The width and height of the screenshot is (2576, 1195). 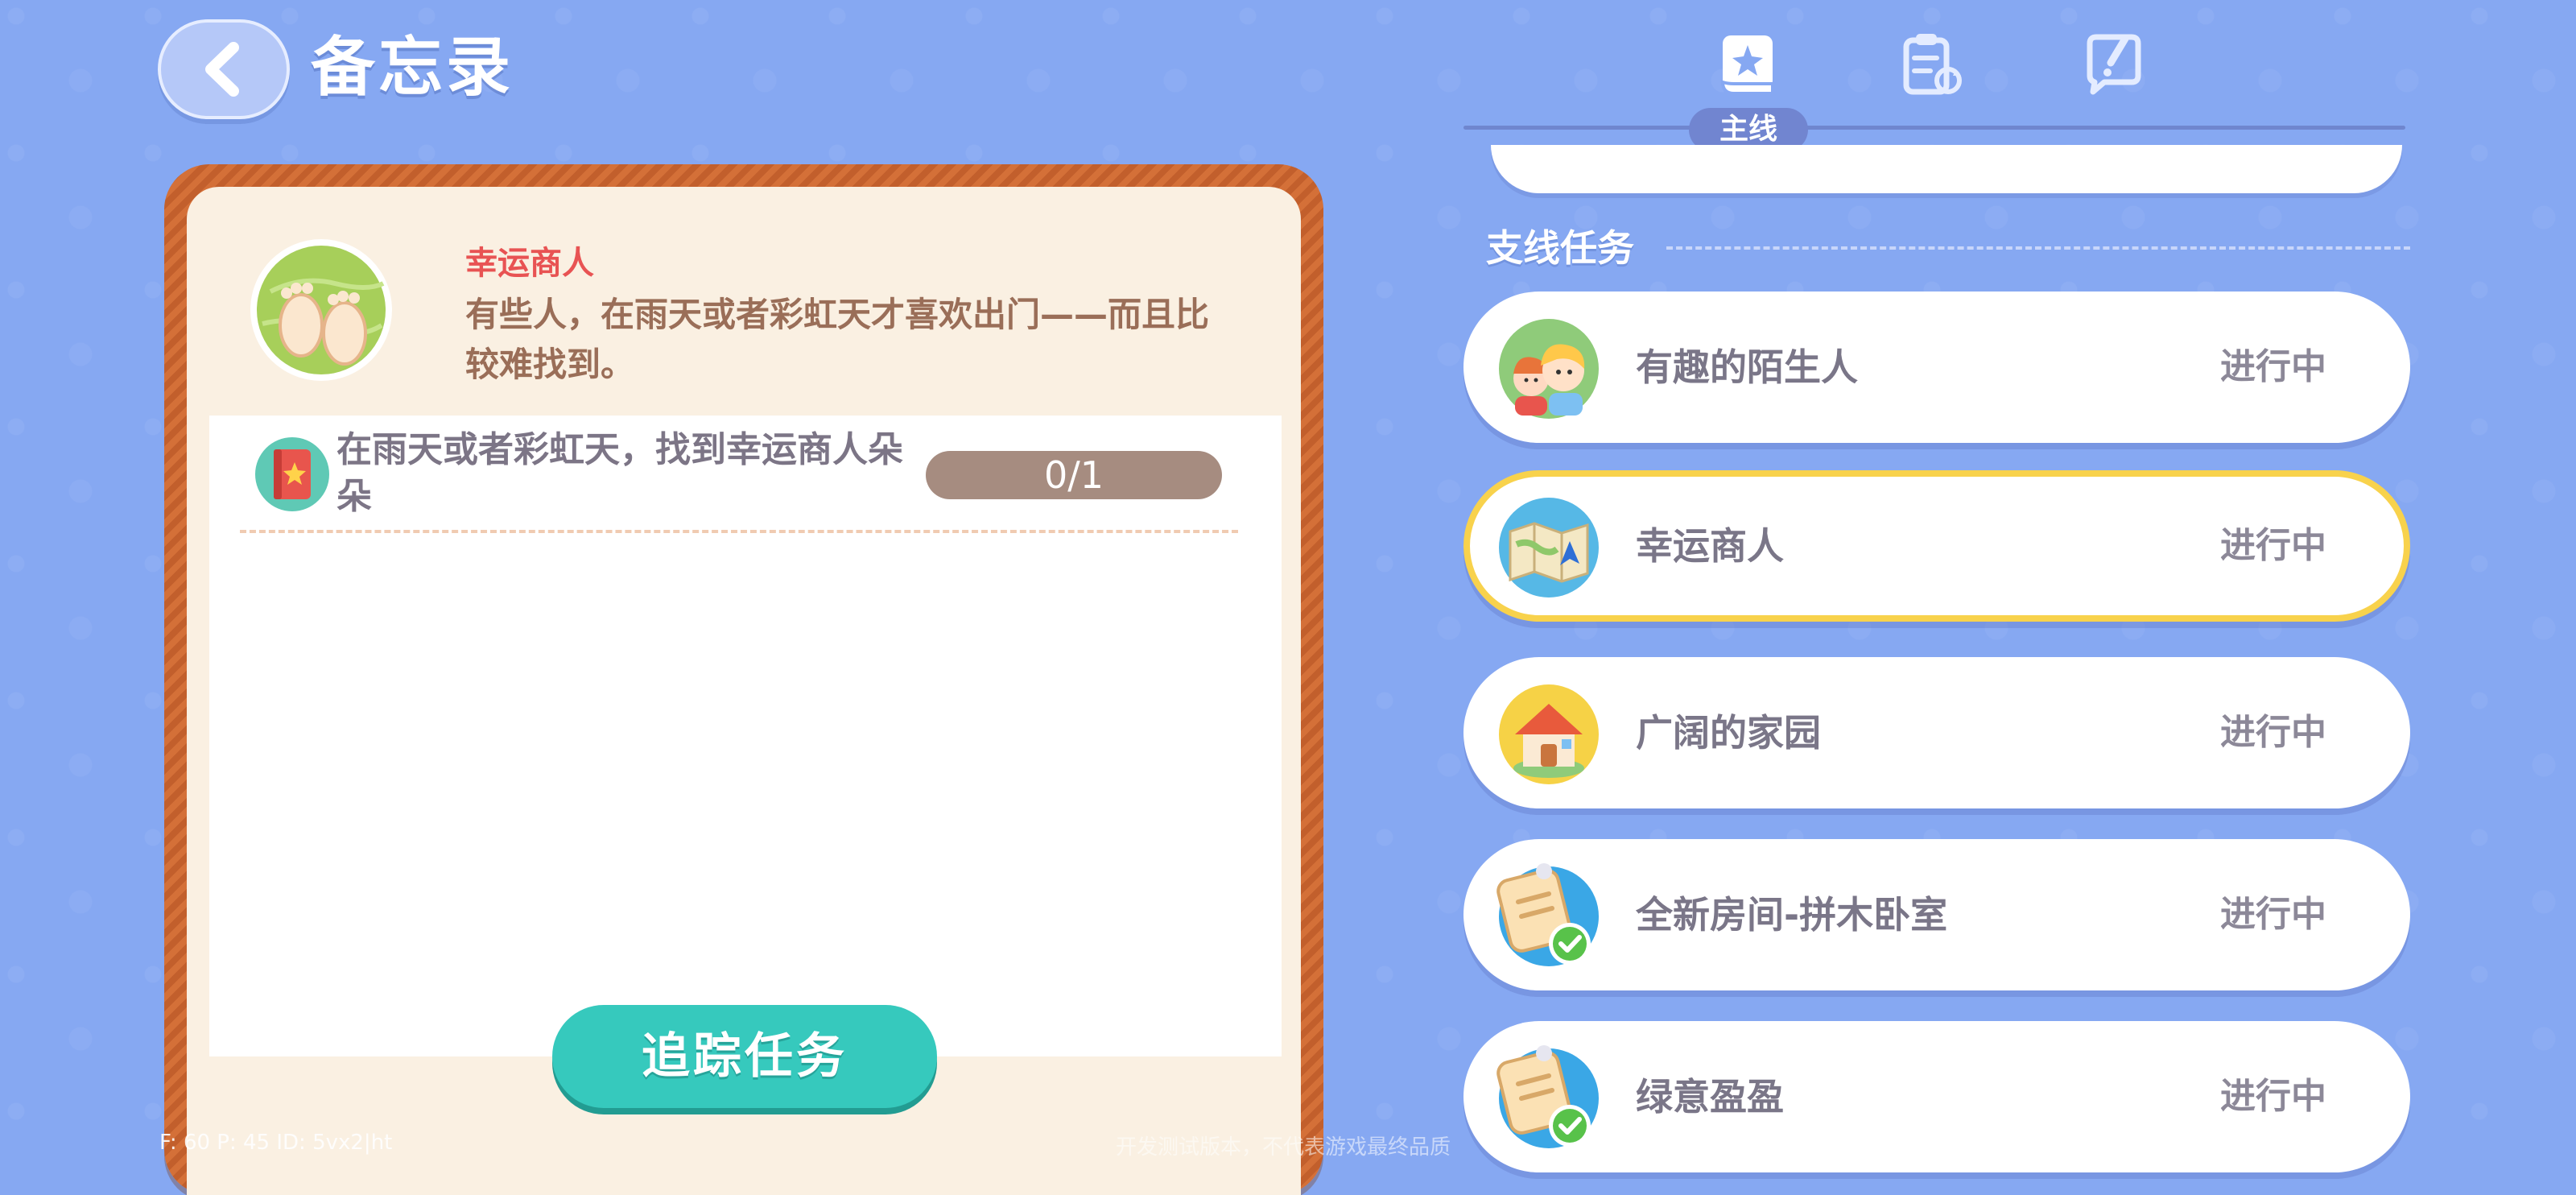 What do you see at coordinates (1936, 546) in the screenshot?
I see `quest-row-lucky-merchant: 幸运商人 进行中` at bounding box center [1936, 546].